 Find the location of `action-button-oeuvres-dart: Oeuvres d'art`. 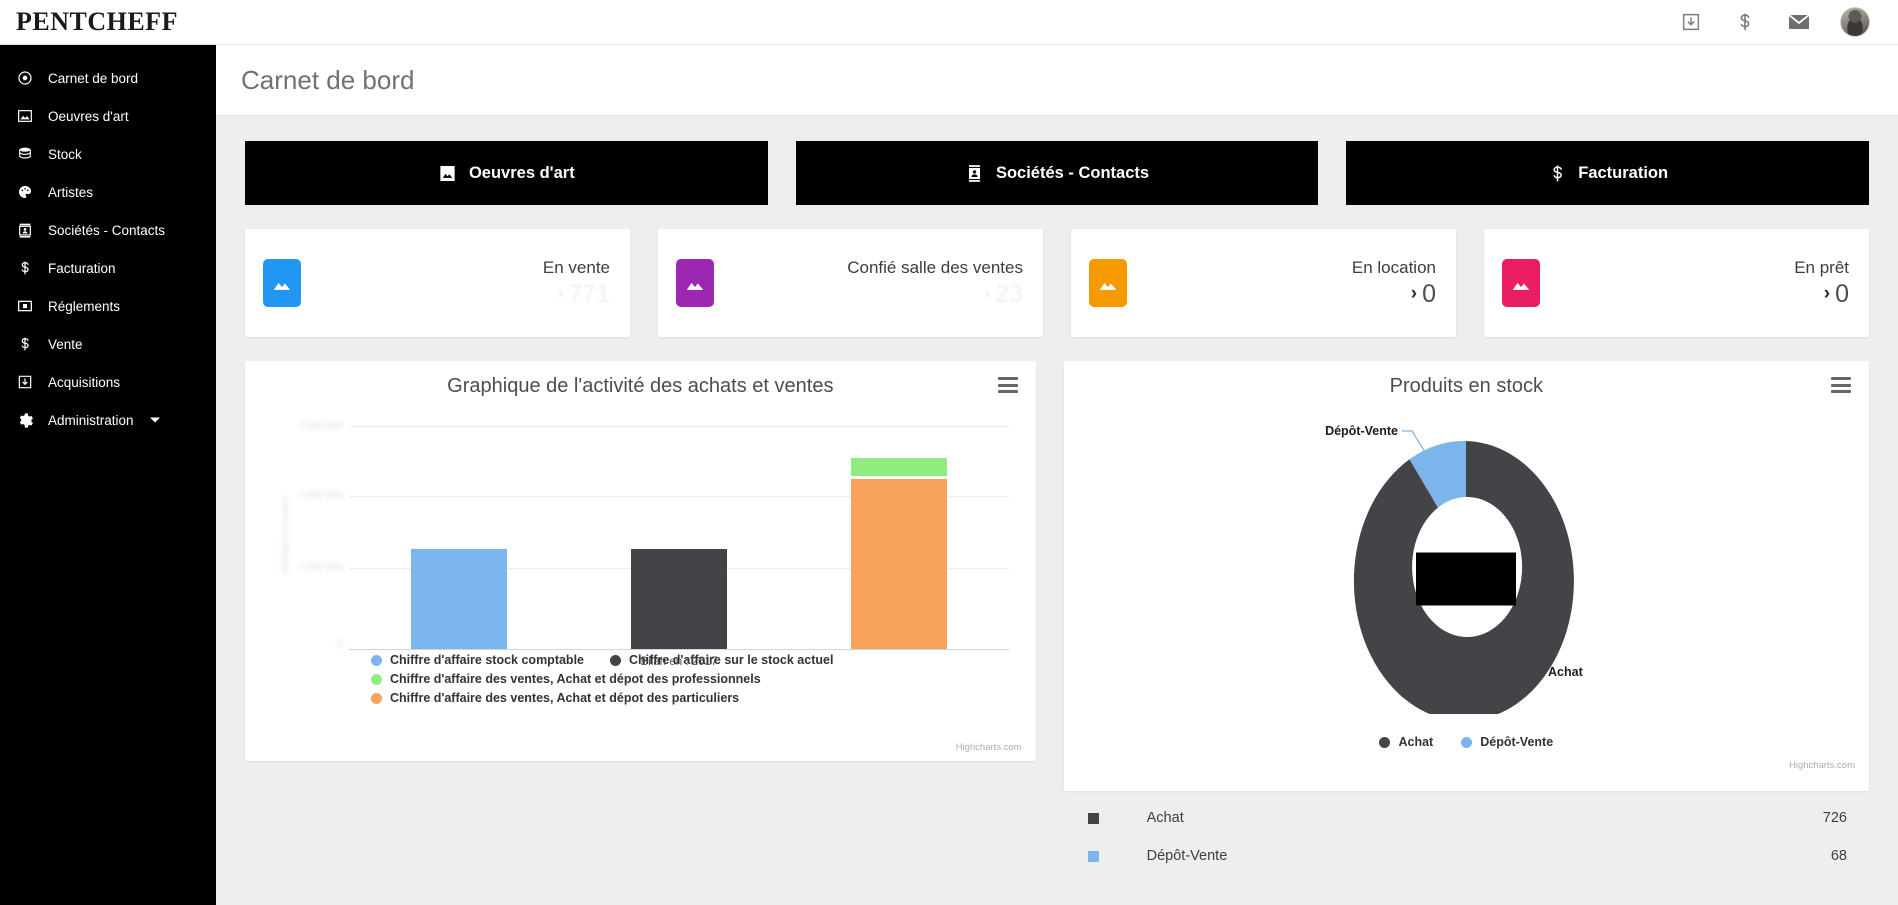

action-button-oeuvres-dart: Oeuvres d'art is located at coordinates (506, 173).